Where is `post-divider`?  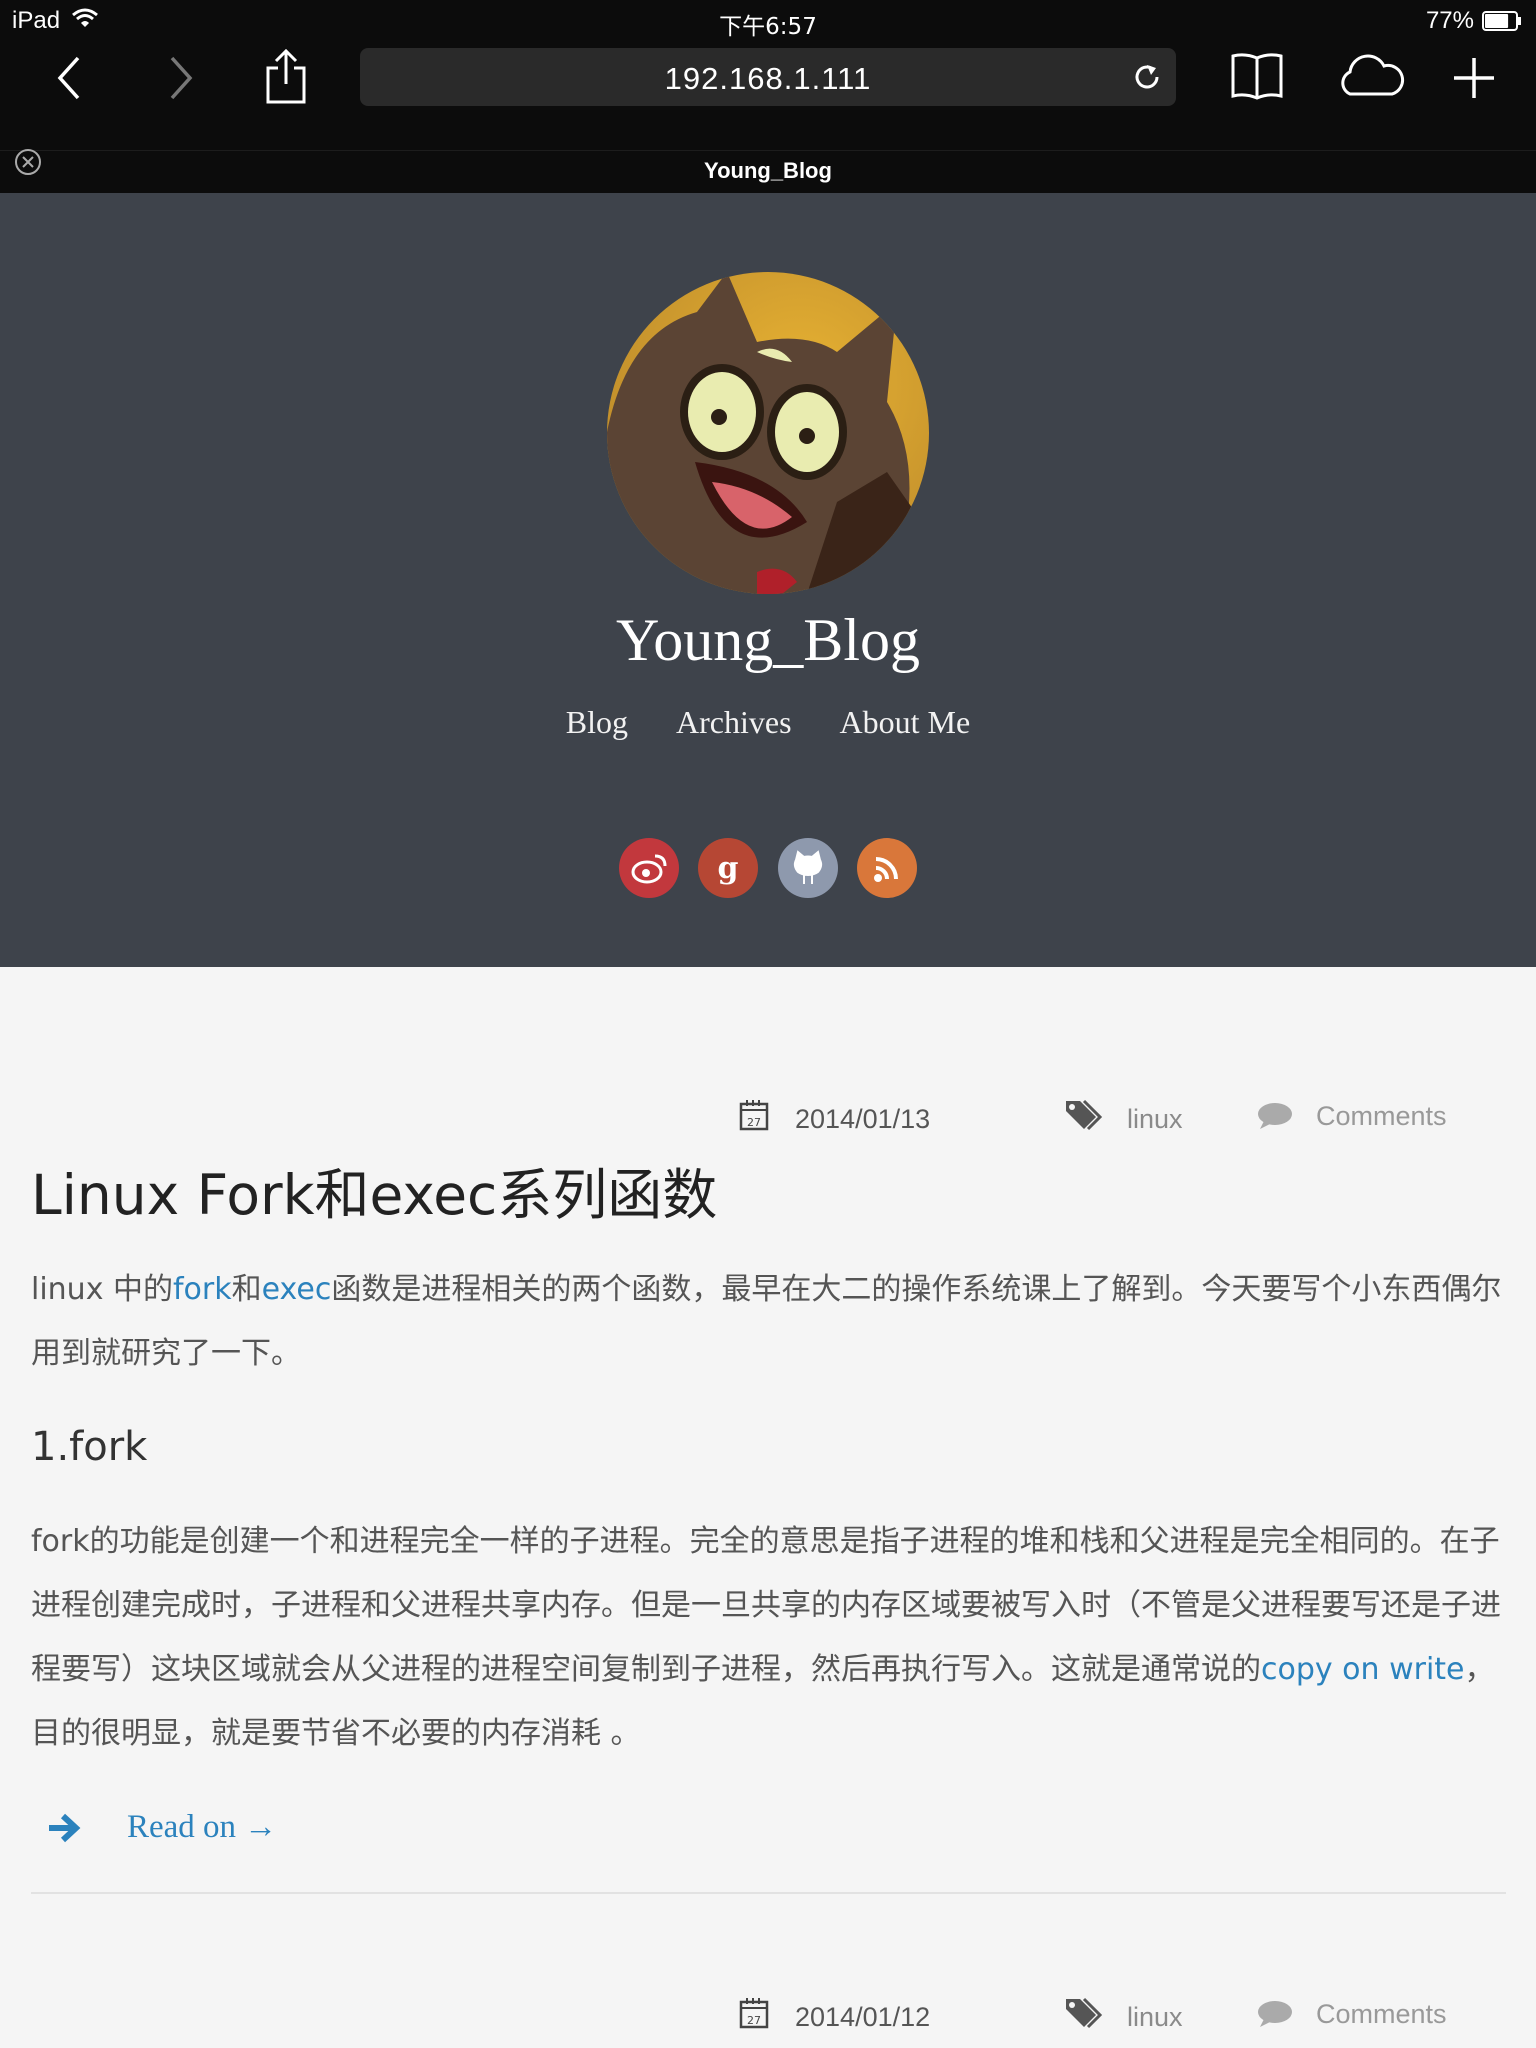
post-divider is located at coordinates (768, 1893).